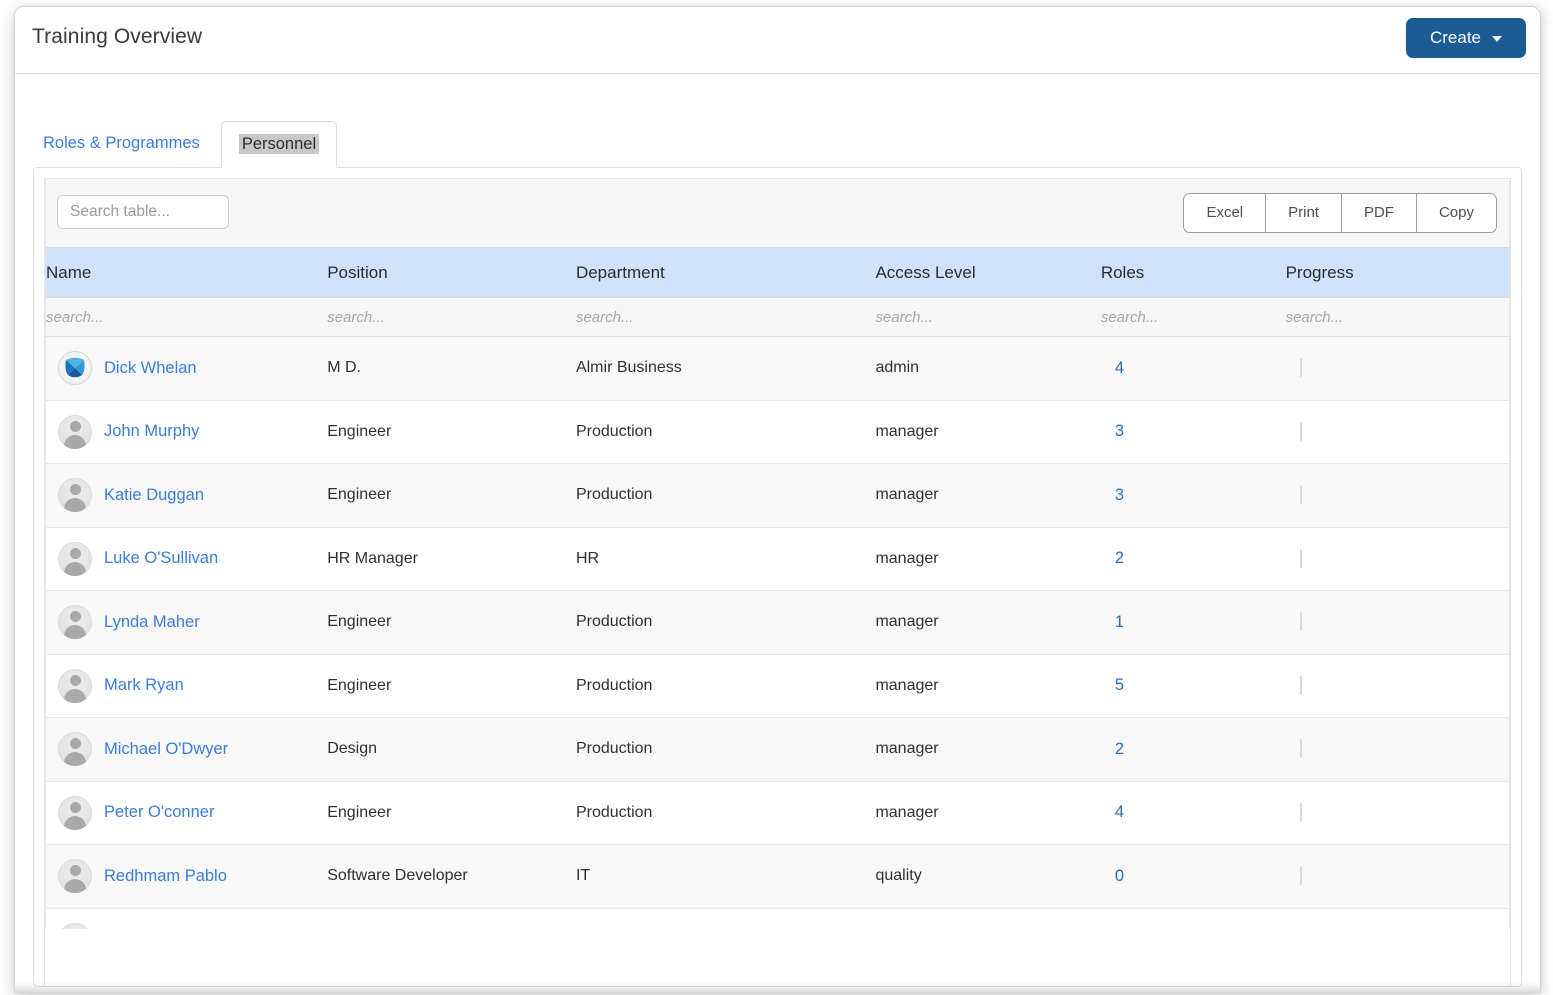 Image resolution: width=1553 pixels, height=995 pixels. What do you see at coordinates (1193, 272) in the screenshot?
I see `column-header-roles: Roles` at bounding box center [1193, 272].